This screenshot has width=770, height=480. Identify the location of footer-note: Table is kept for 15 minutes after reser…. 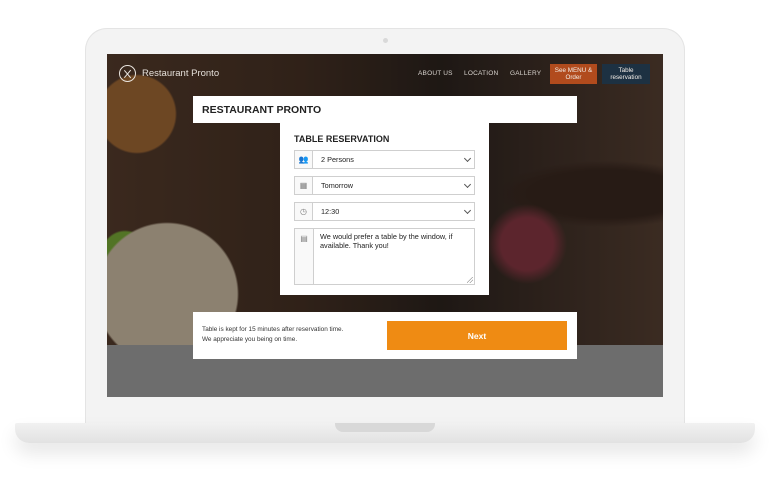
(272, 335).